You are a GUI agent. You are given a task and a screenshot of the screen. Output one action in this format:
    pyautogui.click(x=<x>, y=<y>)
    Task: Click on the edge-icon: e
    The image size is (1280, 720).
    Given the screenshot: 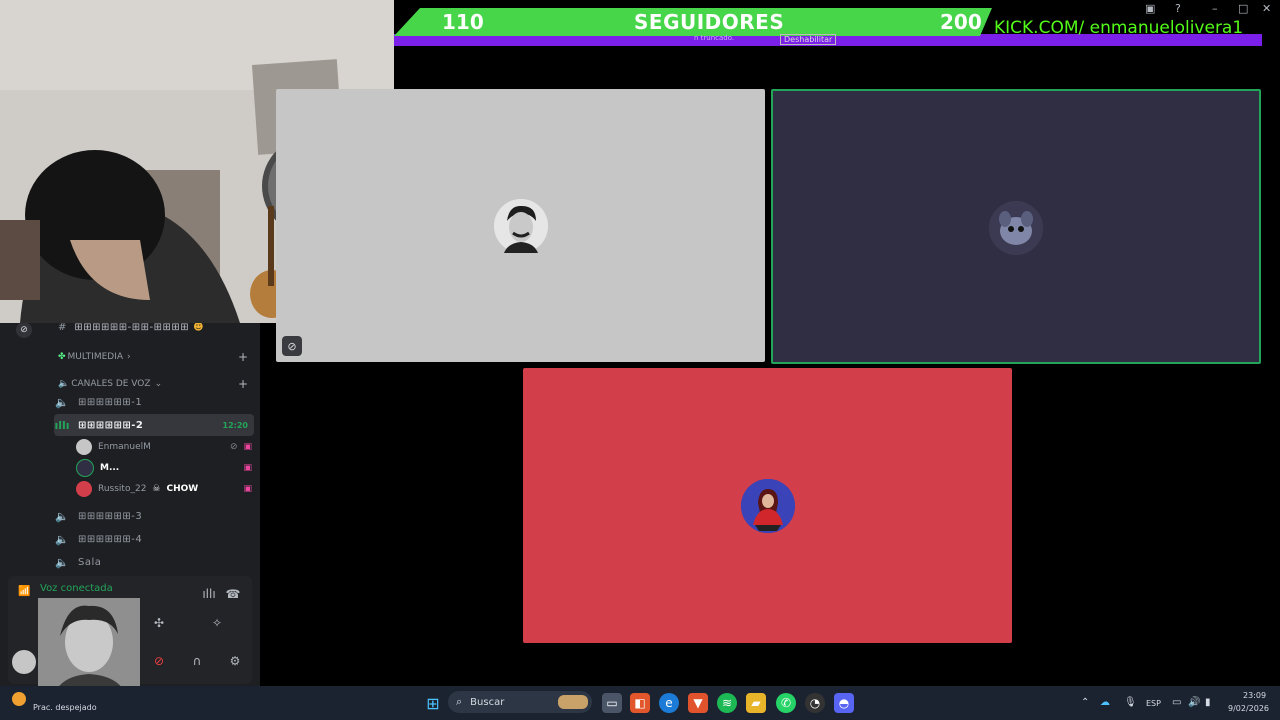 What is the action you would take?
    pyautogui.click(x=669, y=703)
    